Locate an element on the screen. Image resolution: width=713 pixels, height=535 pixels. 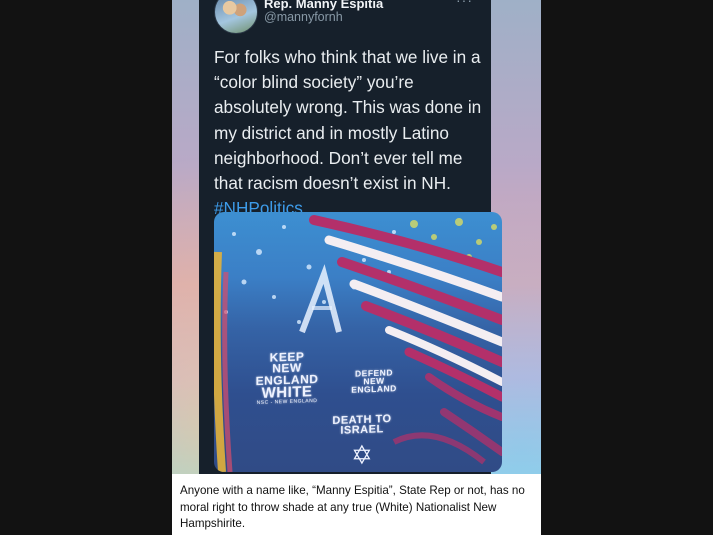
user-handle: @mannyfornh is located at coordinates (303, 17).